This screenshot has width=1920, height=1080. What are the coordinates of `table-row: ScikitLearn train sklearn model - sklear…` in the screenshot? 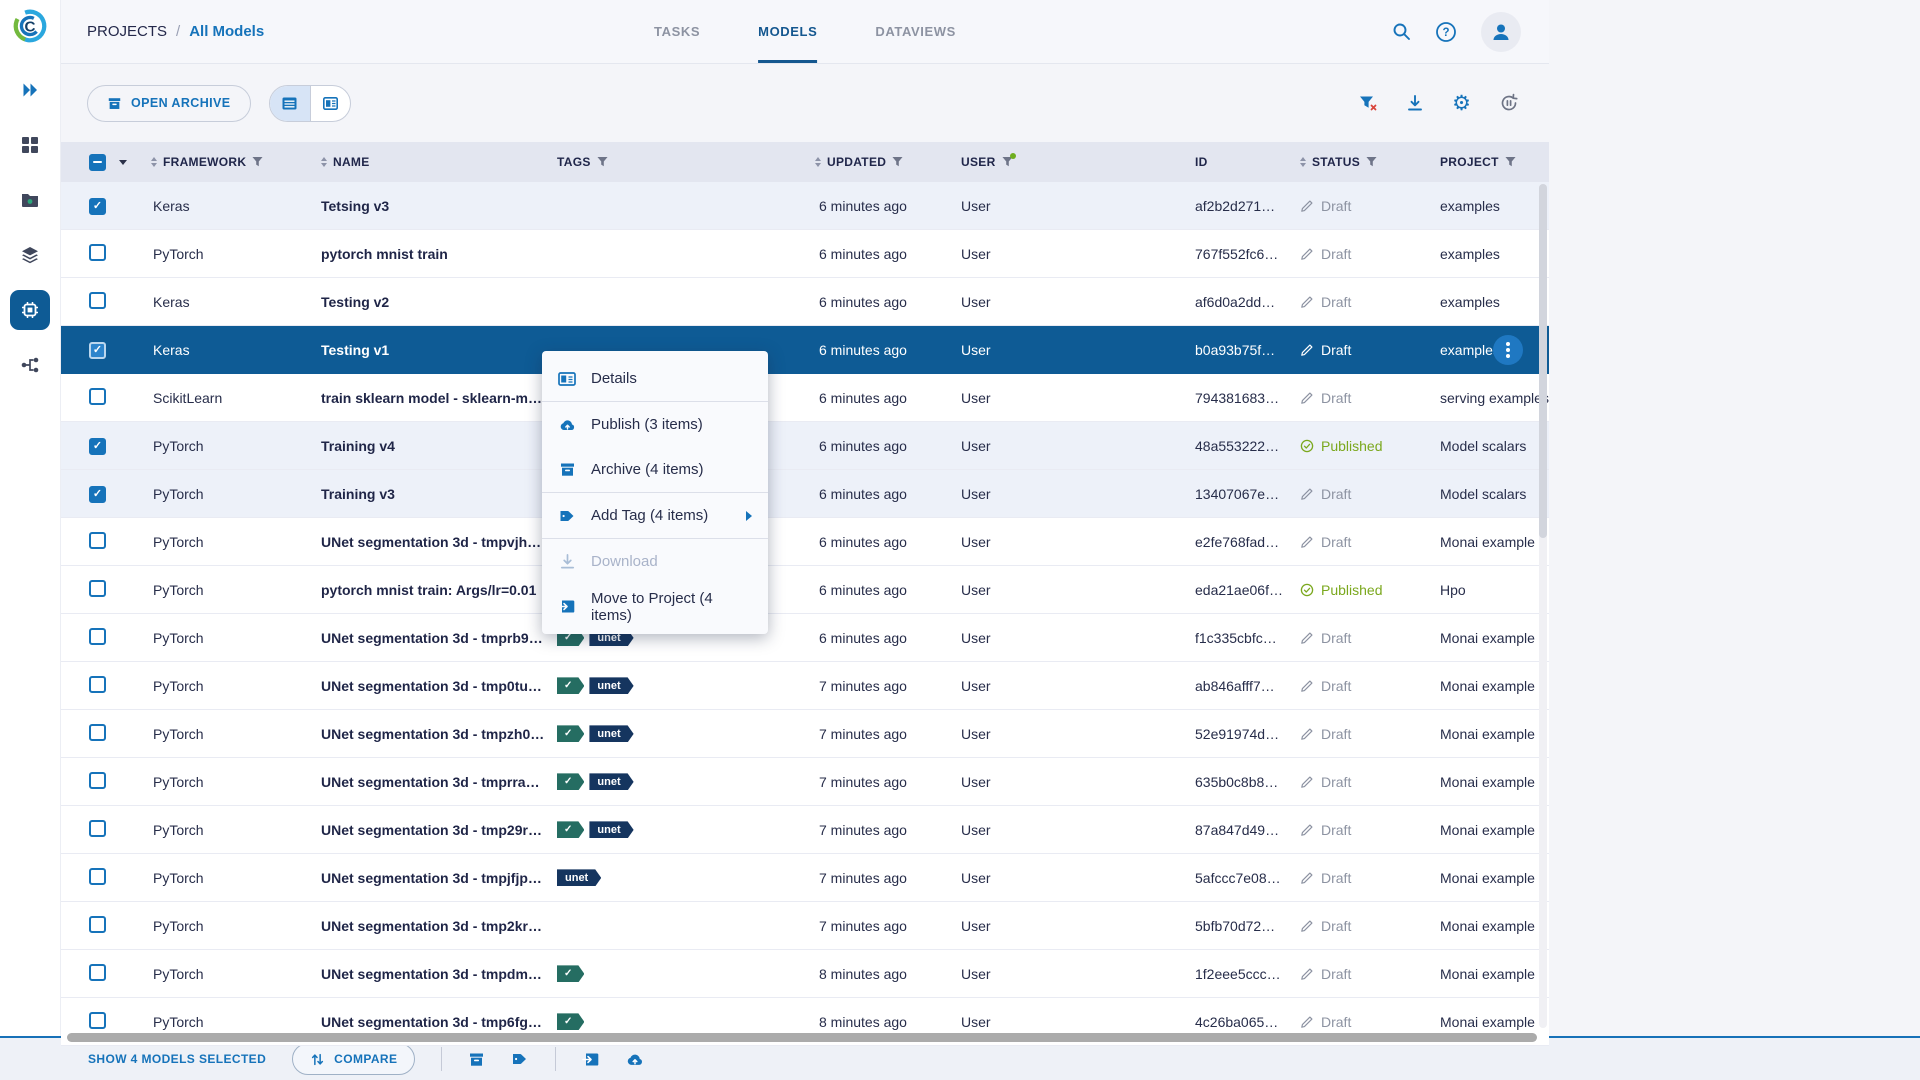 It's located at (805, 398).